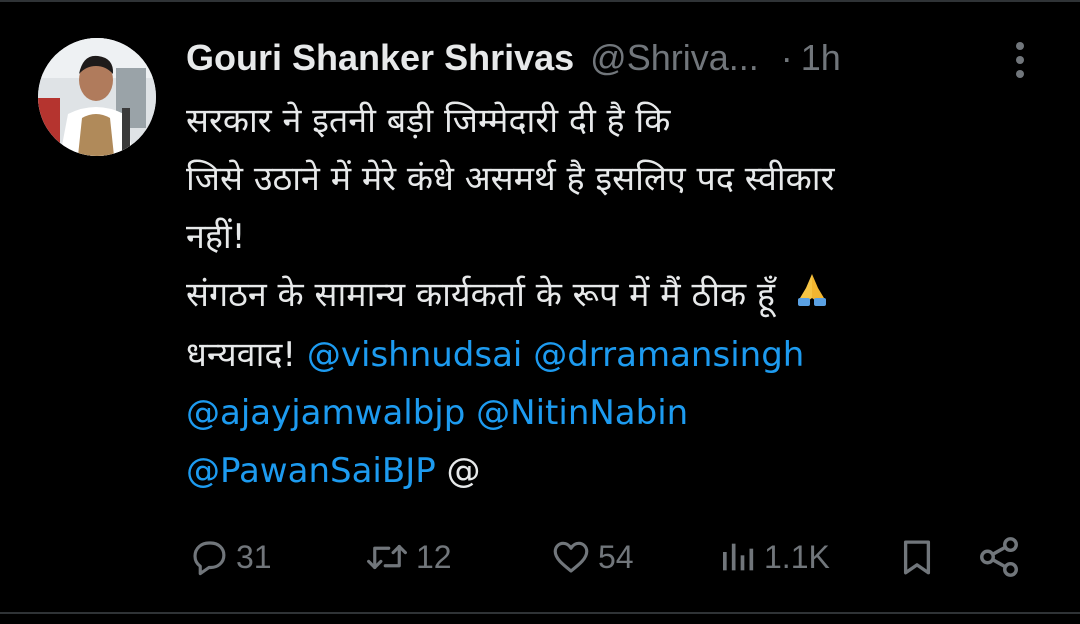  Describe the element at coordinates (738, 557) in the screenshot. I see `views-icon` at that location.